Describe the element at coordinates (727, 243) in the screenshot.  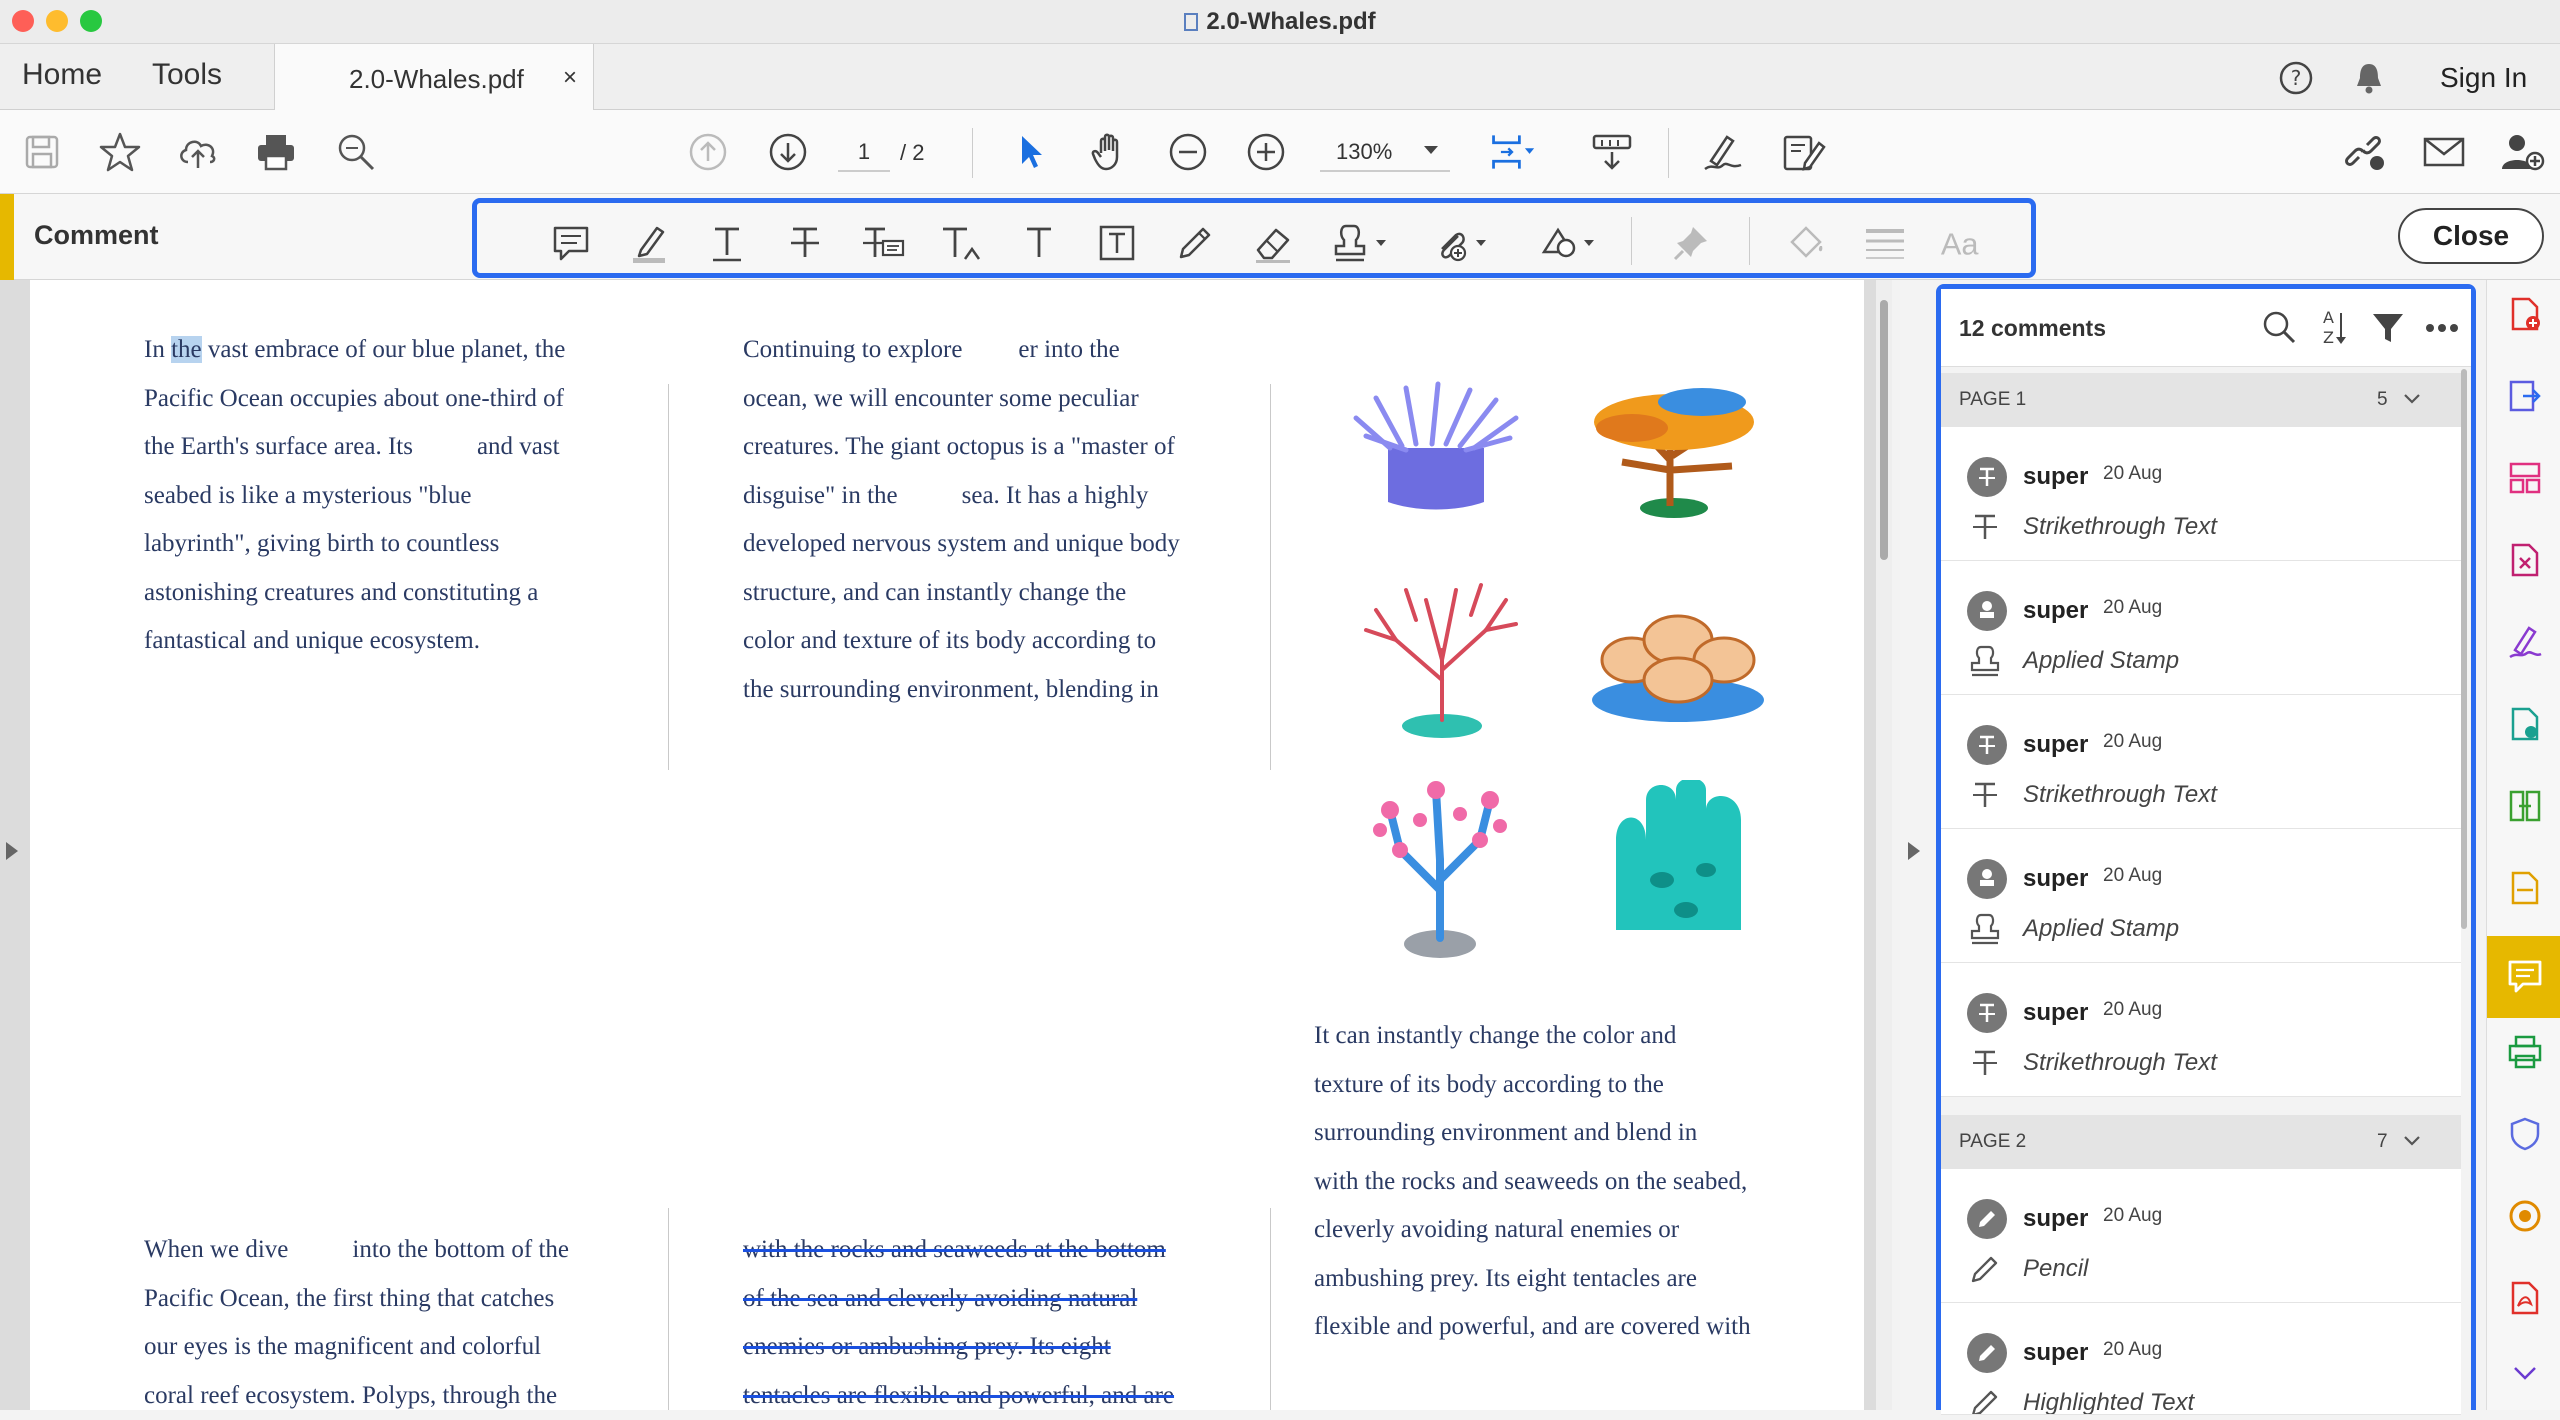
I see `underline-text-icon` at that location.